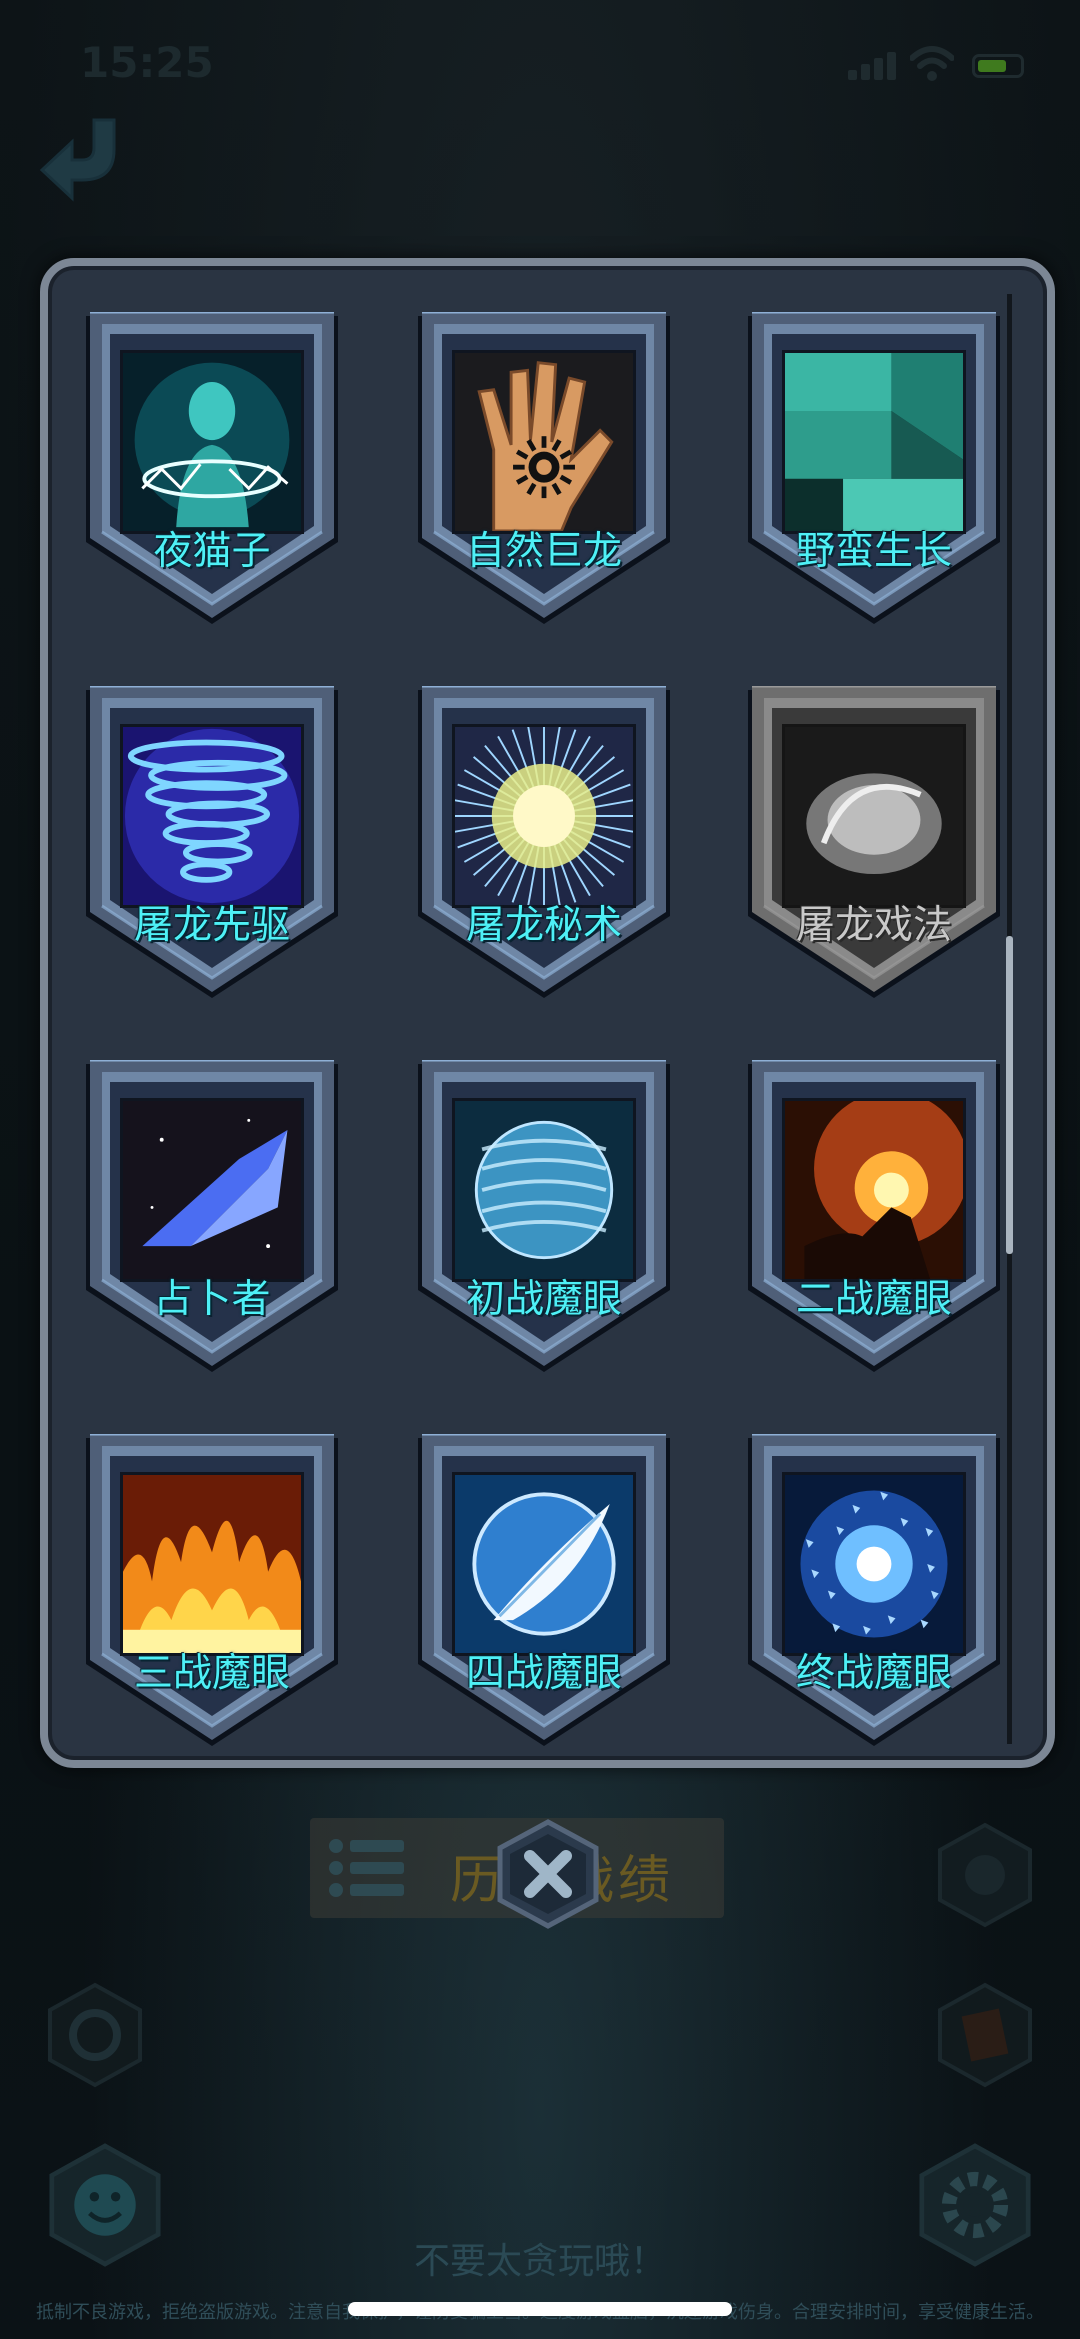 The width and height of the screenshot is (1080, 2339). What do you see at coordinates (985, 2035) in the screenshot?
I see `card-icon` at bounding box center [985, 2035].